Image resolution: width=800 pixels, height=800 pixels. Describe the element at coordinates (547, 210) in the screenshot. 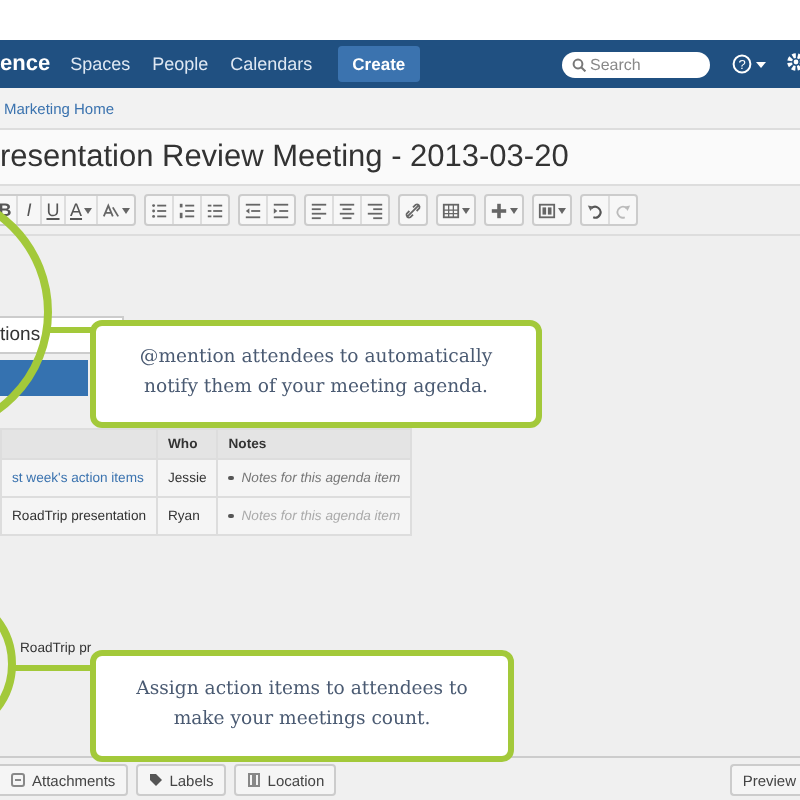

I see `columns-icon` at that location.